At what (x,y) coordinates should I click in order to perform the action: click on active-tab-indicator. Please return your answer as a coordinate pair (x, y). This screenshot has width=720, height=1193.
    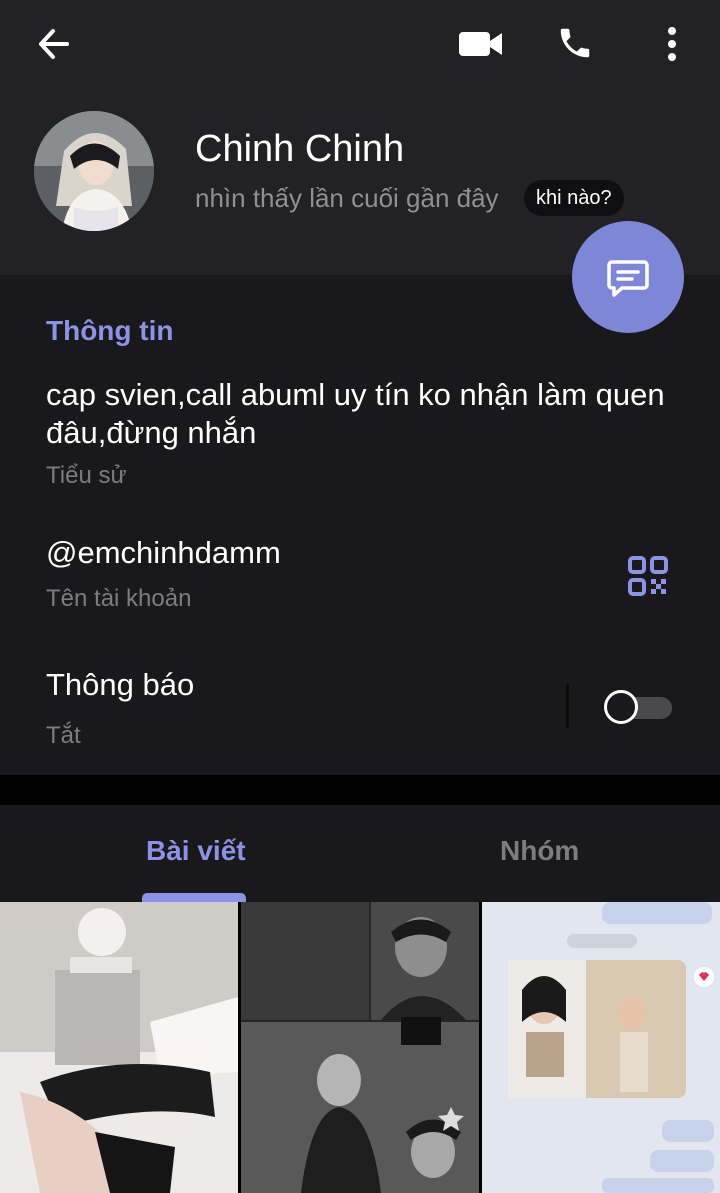
    Looking at the image, I should click on (194, 897).